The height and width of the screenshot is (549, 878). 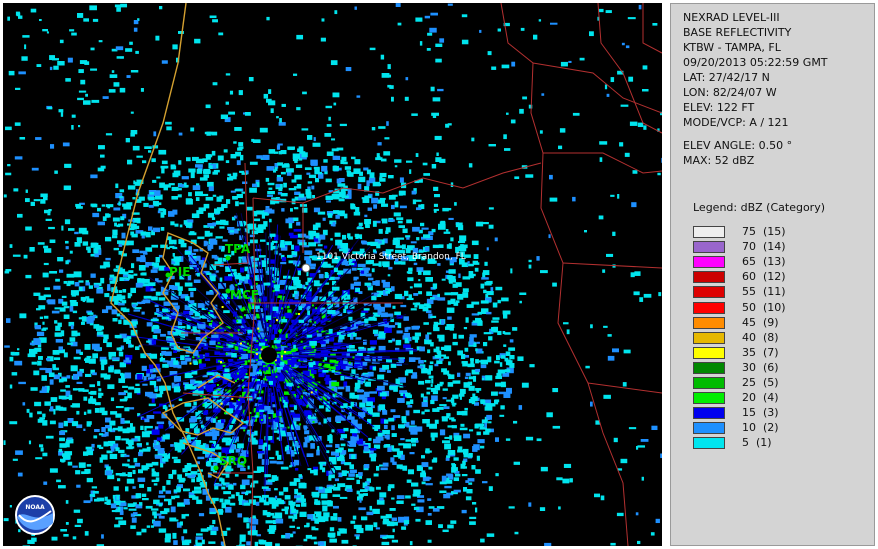 I want to click on station-label-tpa: TPA, so click(x=238, y=249).